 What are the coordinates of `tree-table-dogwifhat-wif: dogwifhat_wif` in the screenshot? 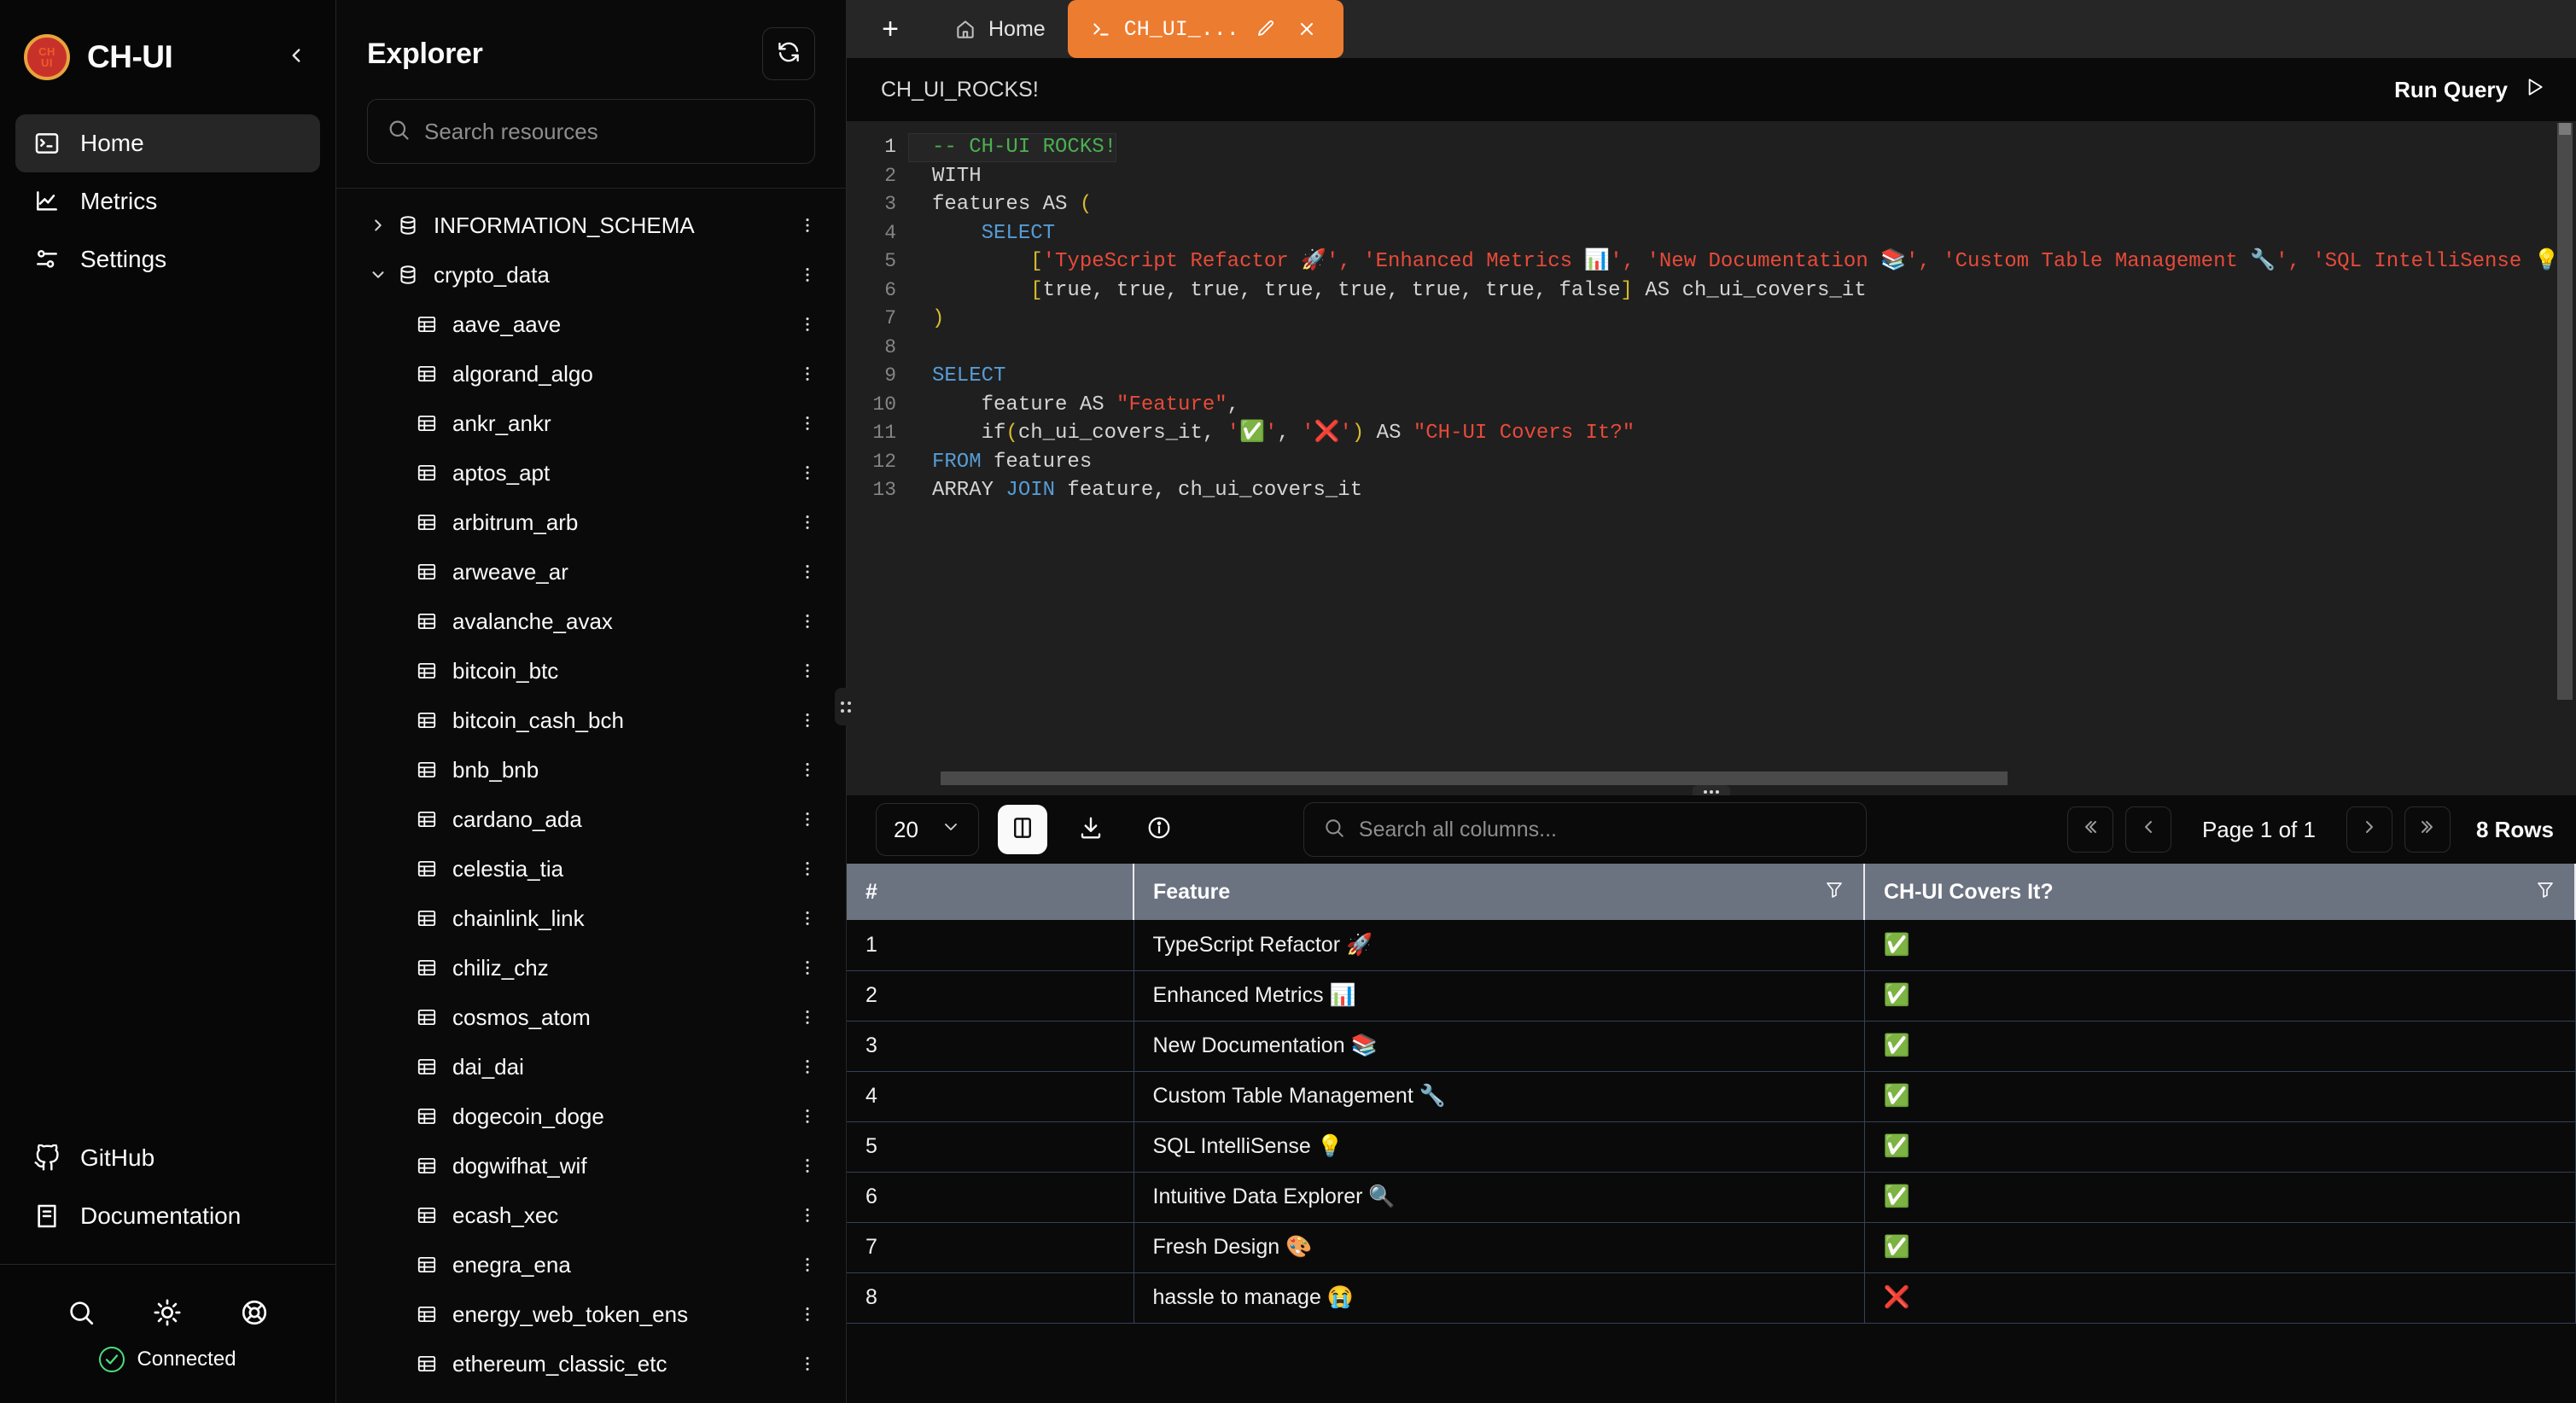 It's located at (591, 1166).